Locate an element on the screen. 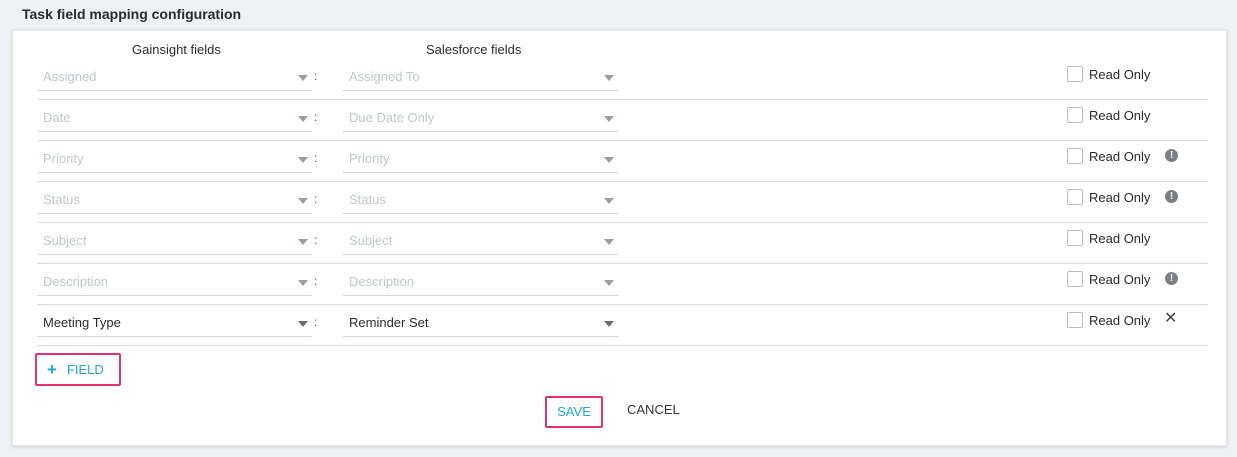 The height and width of the screenshot is (457, 1237). close-icon: ✕ is located at coordinates (1170, 319).